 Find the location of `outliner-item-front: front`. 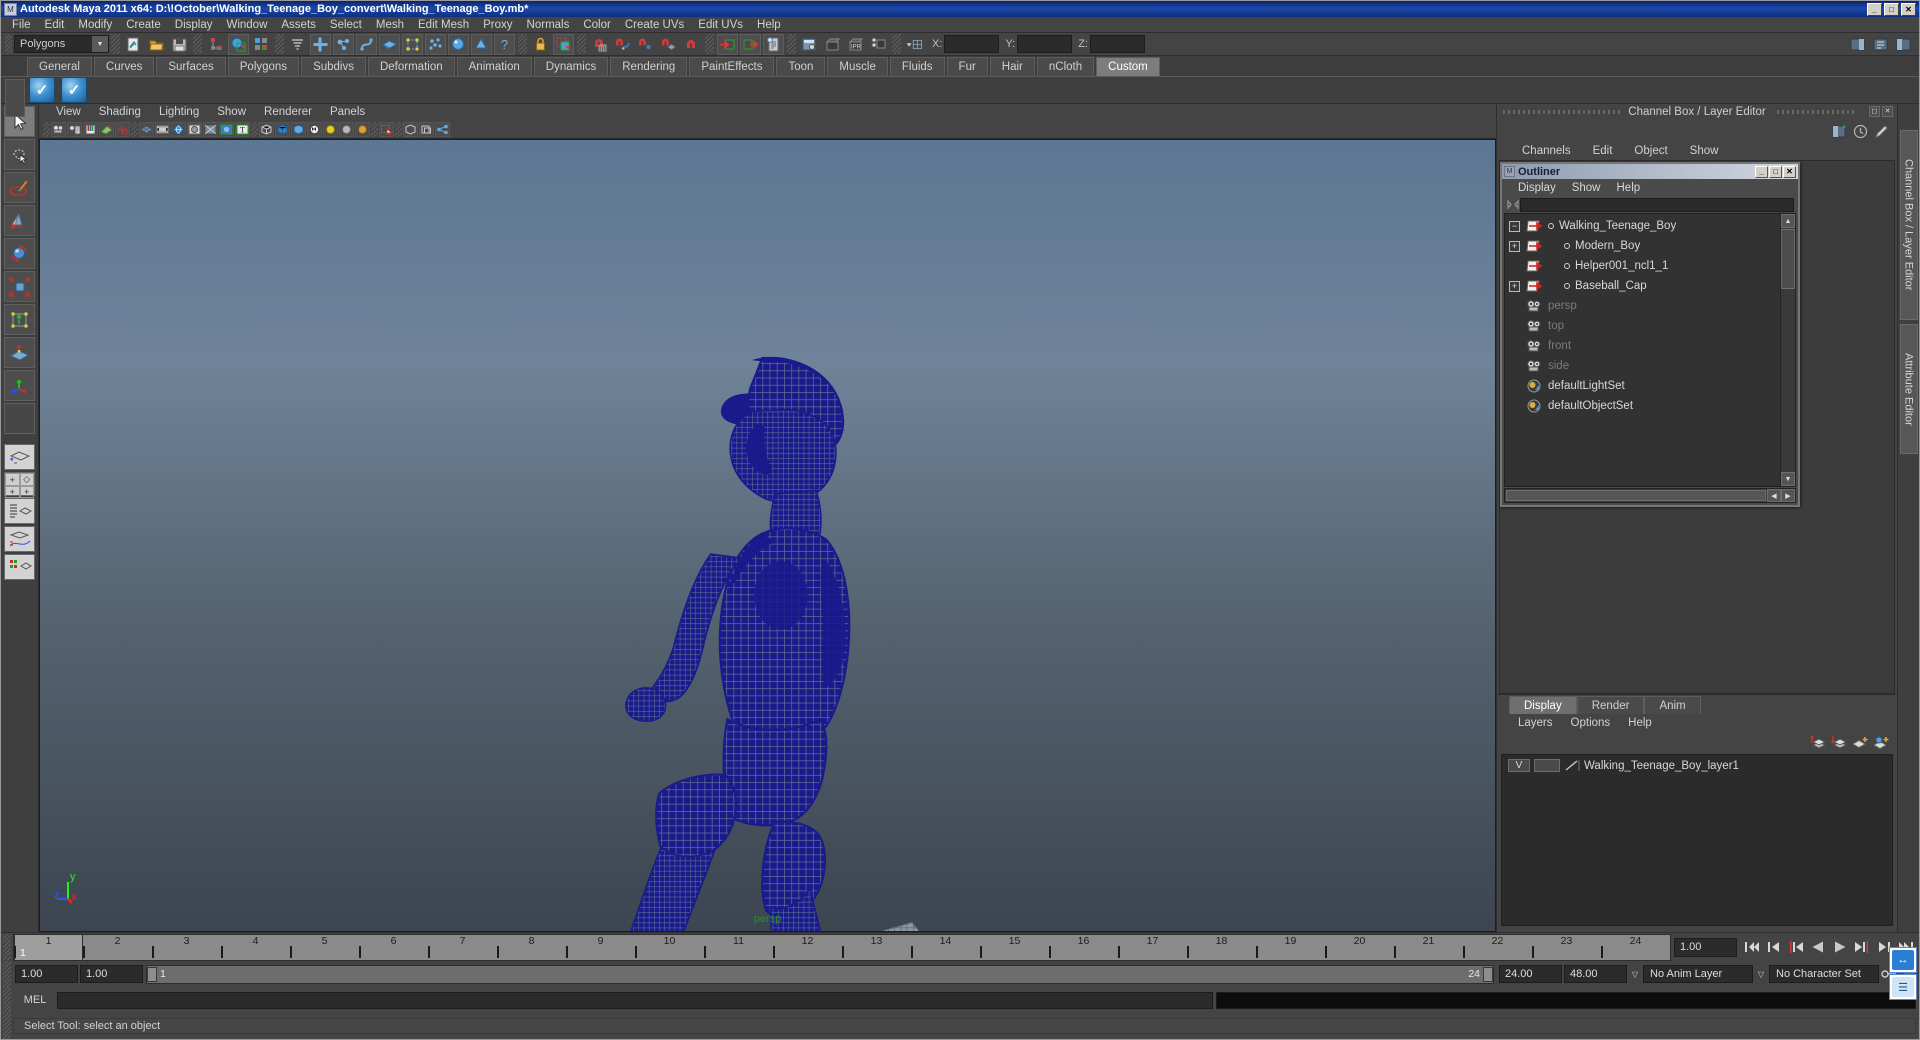

outliner-item-front: front is located at coordinates (1642, 346).